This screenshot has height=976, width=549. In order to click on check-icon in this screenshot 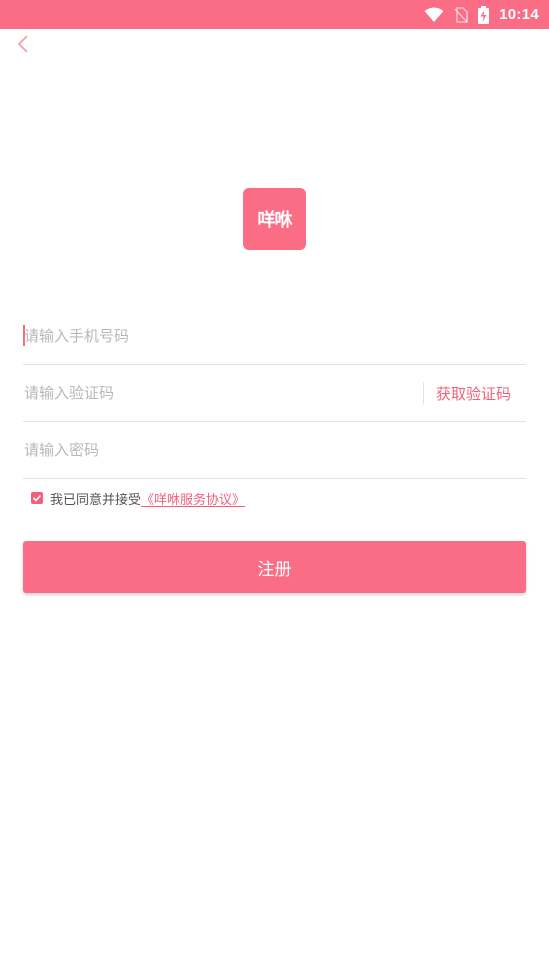, I will do `click(37, 498)`.